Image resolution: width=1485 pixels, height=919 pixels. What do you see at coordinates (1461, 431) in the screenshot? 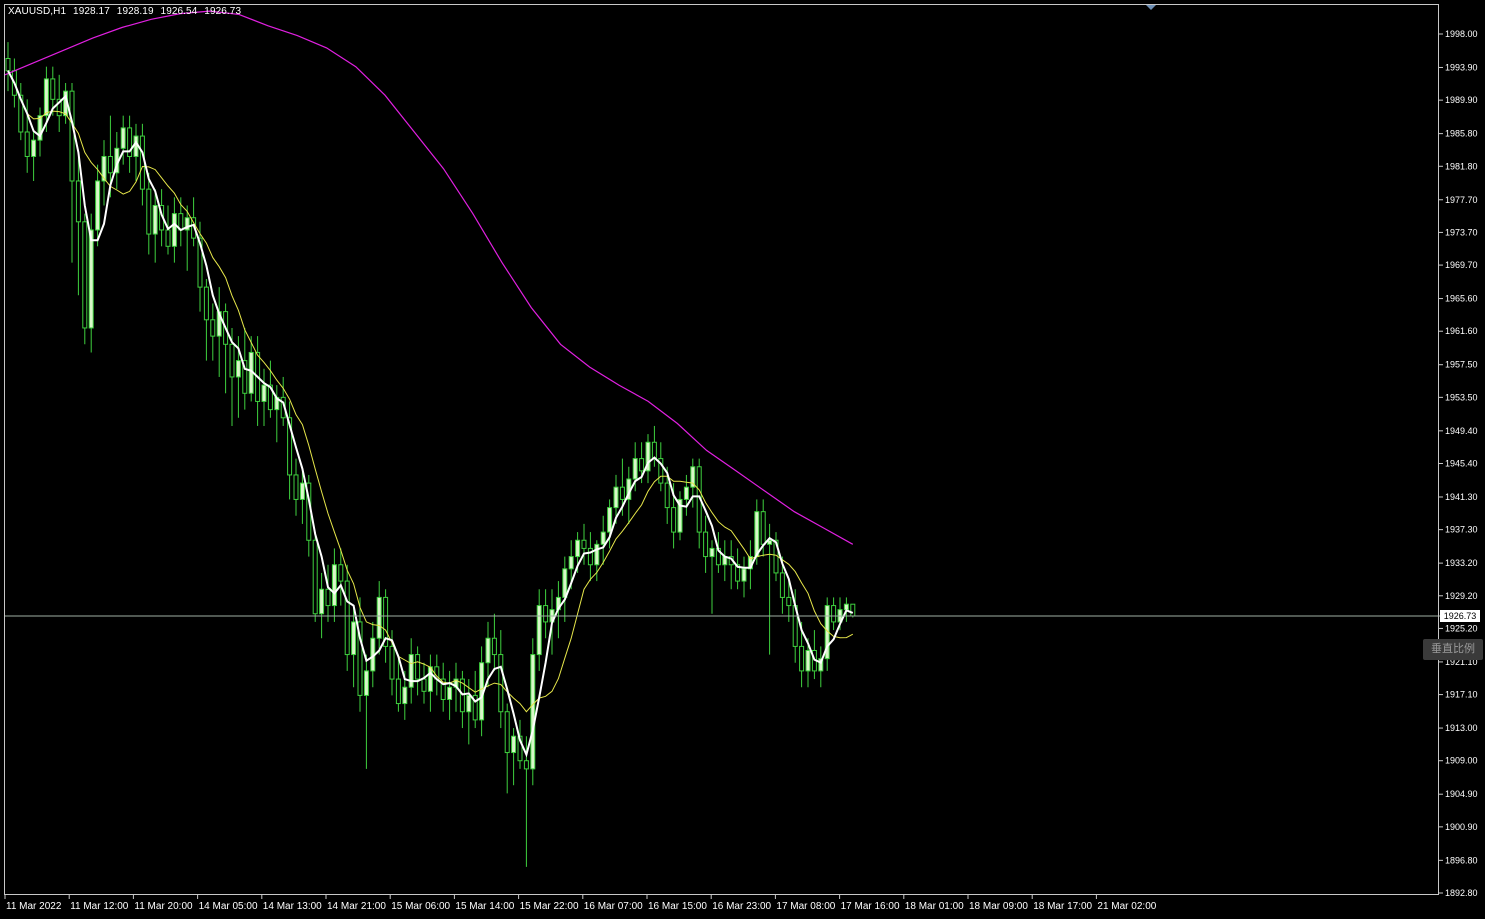
I see `price-tick-label: 1949.40` at bounding box center [1461, 431].